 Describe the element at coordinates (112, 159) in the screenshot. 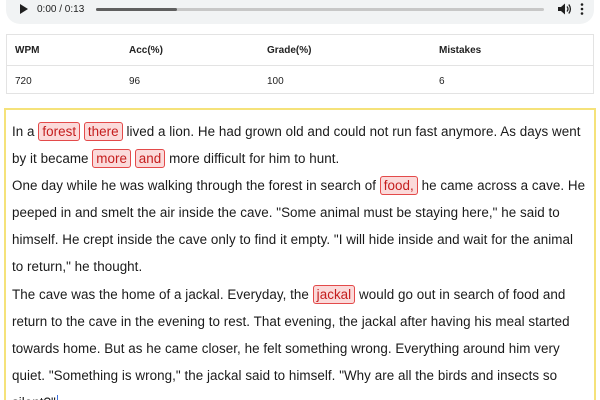

I see `mistake-word: more` at that location.